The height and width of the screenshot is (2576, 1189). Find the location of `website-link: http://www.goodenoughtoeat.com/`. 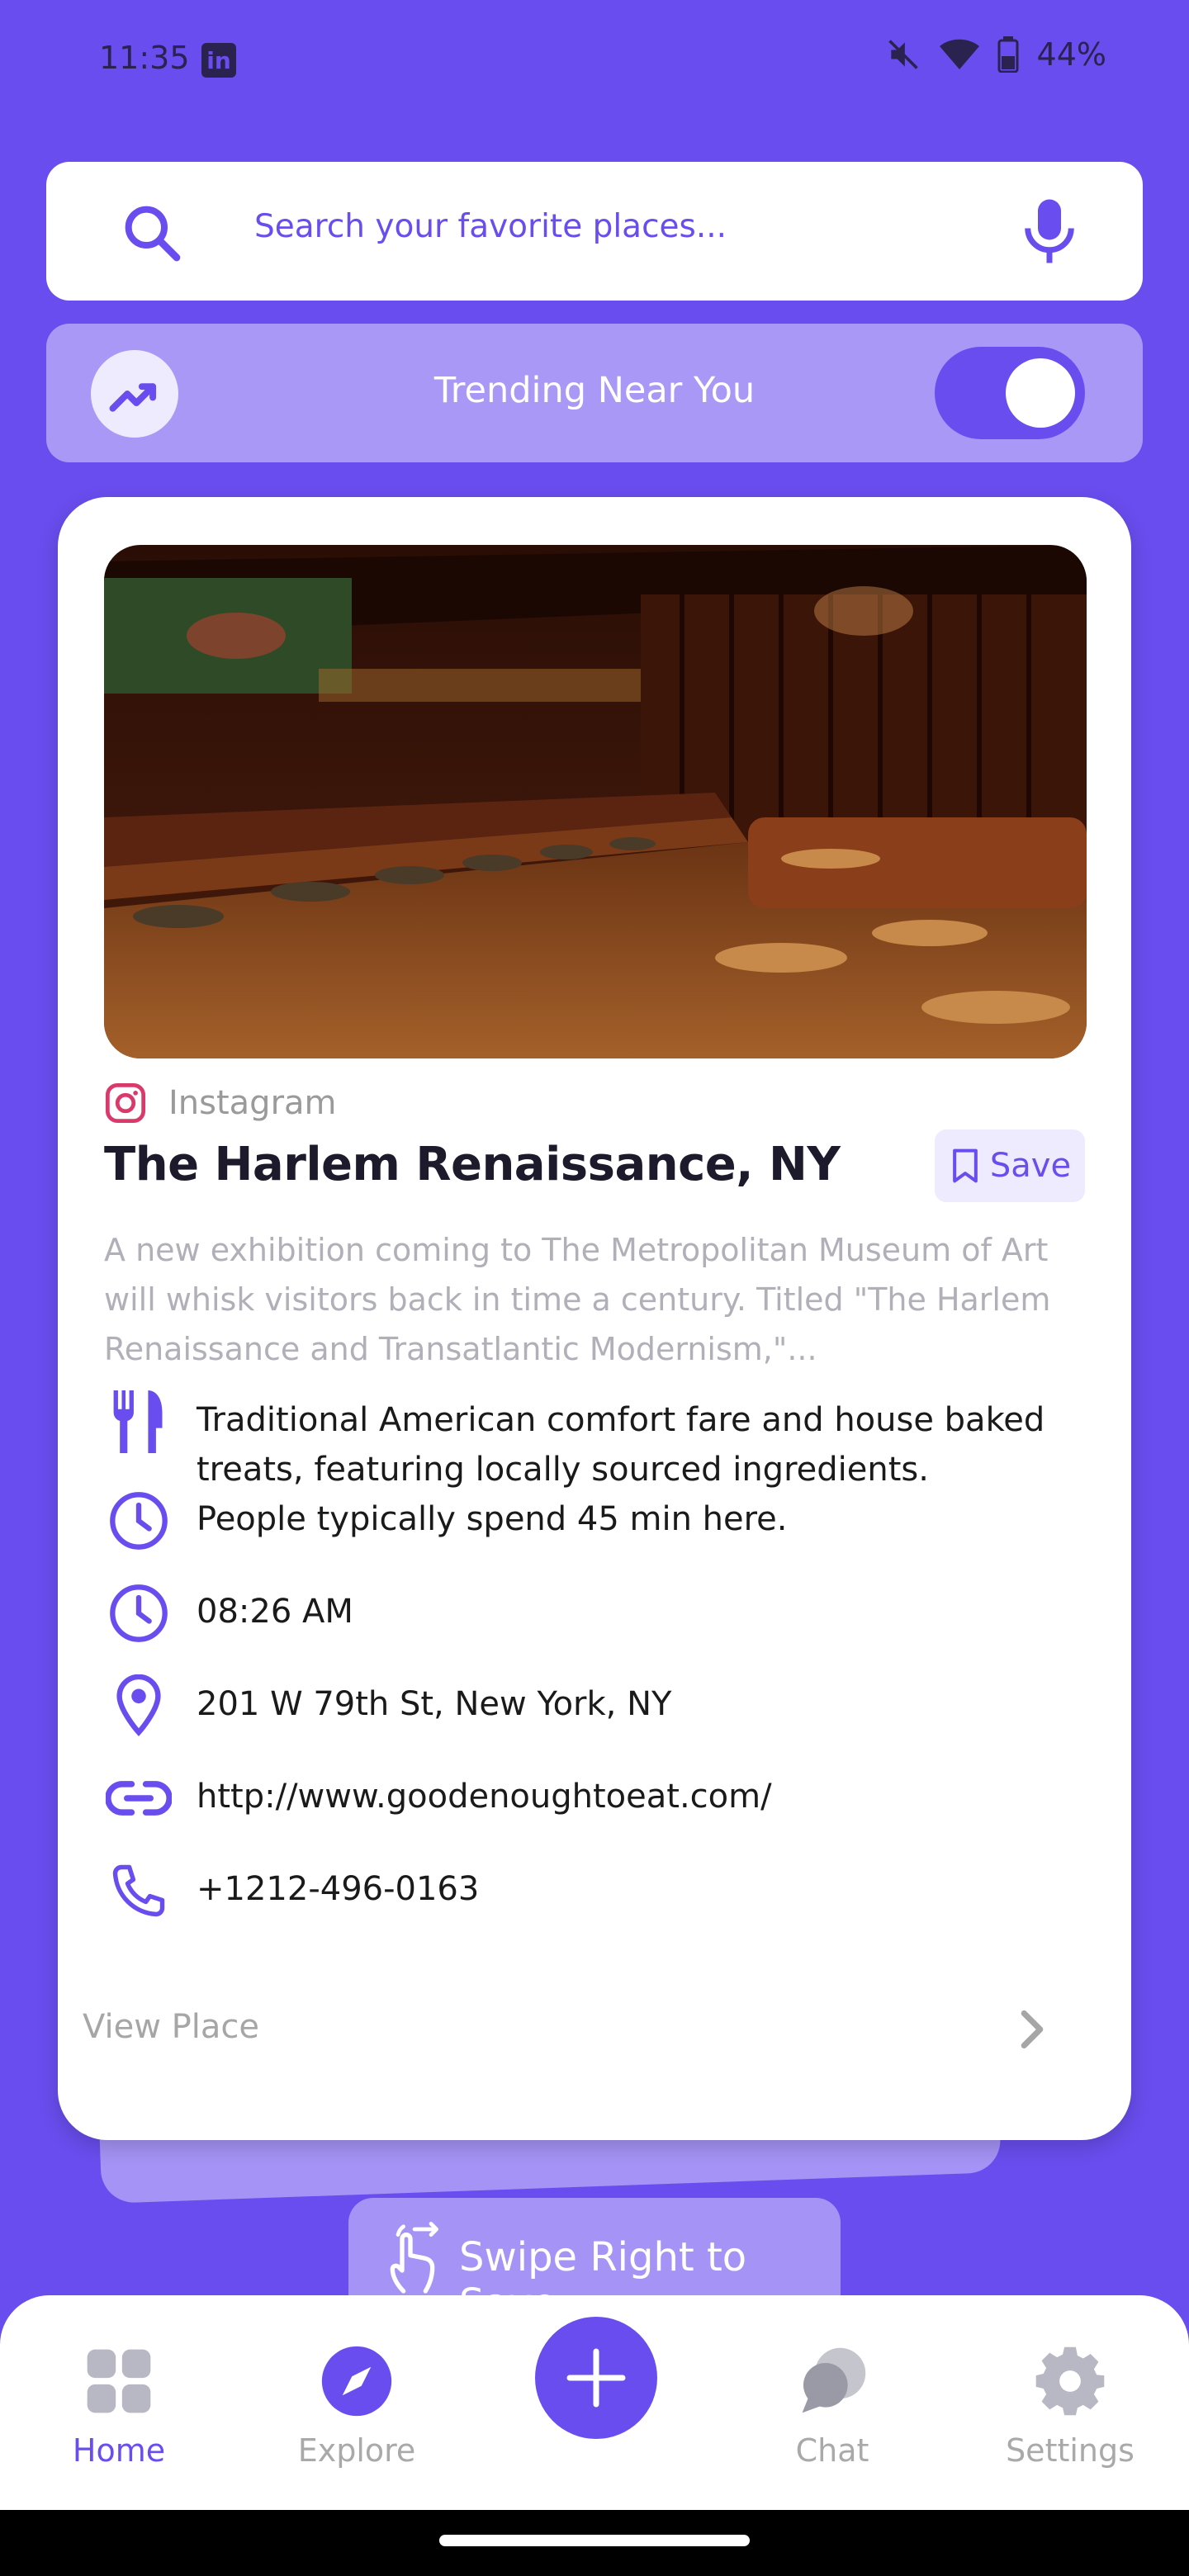

website-link: http://www.goodenoughtoeat.com/ is located at coordinates (484, 1792).